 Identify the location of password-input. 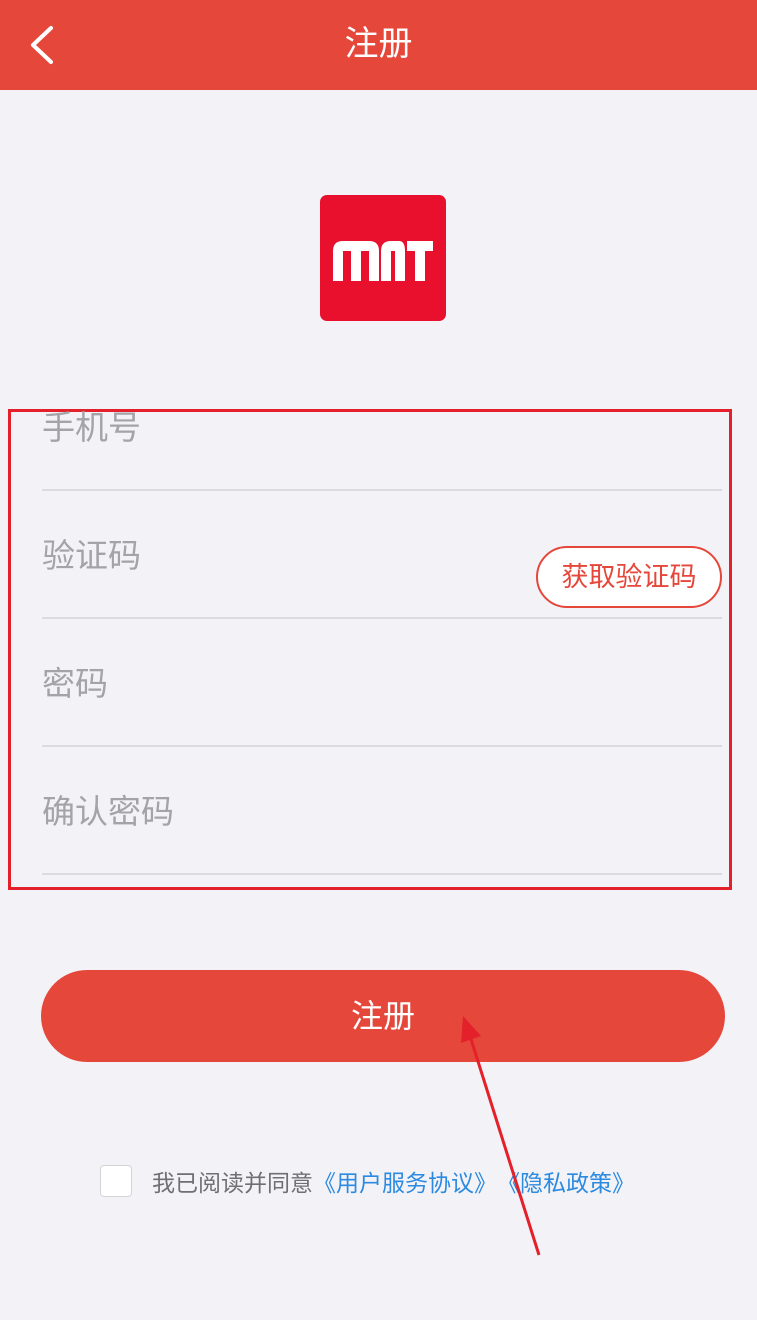
(282, 683).